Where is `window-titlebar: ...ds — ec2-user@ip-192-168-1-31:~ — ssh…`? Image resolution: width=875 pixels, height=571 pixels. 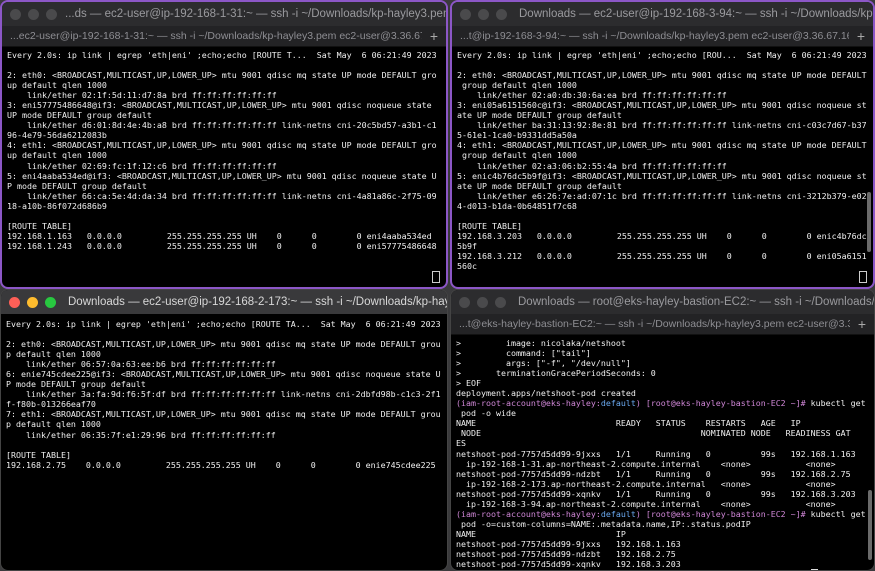
window-titlebar: ...ds — ec2-user@ip-192-168-1-31:~ — ssh… is located at coordinates (224, 14).